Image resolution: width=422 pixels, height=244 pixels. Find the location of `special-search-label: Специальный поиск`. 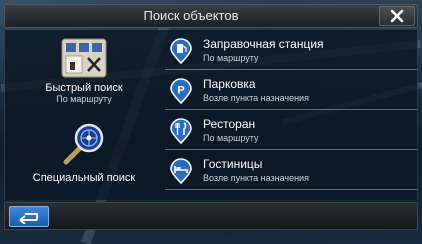

special-search-label: Специальный поиск is located at coordinates (84, 178).